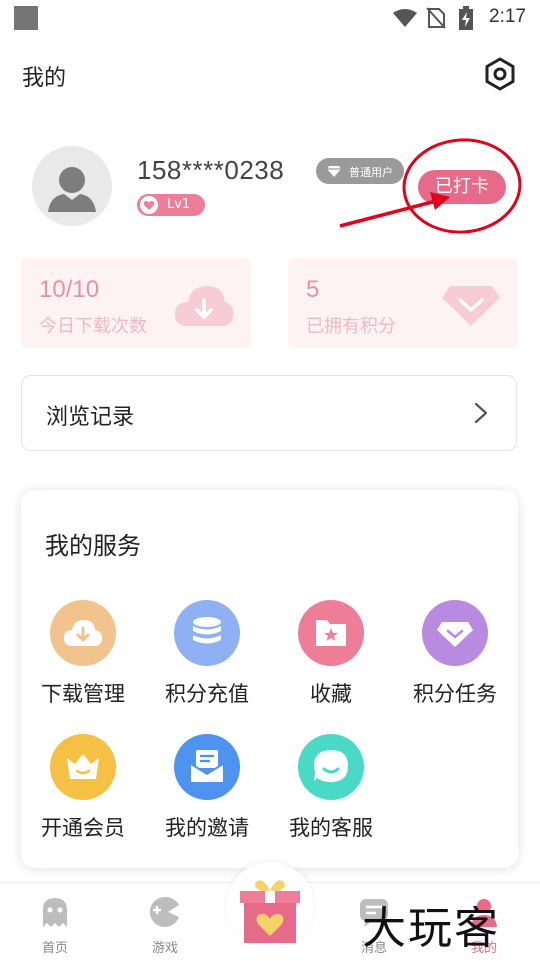 Image resolution: width=540 pixels, height=961 pixels. I want to click on notification-icon, so click(26, 18).